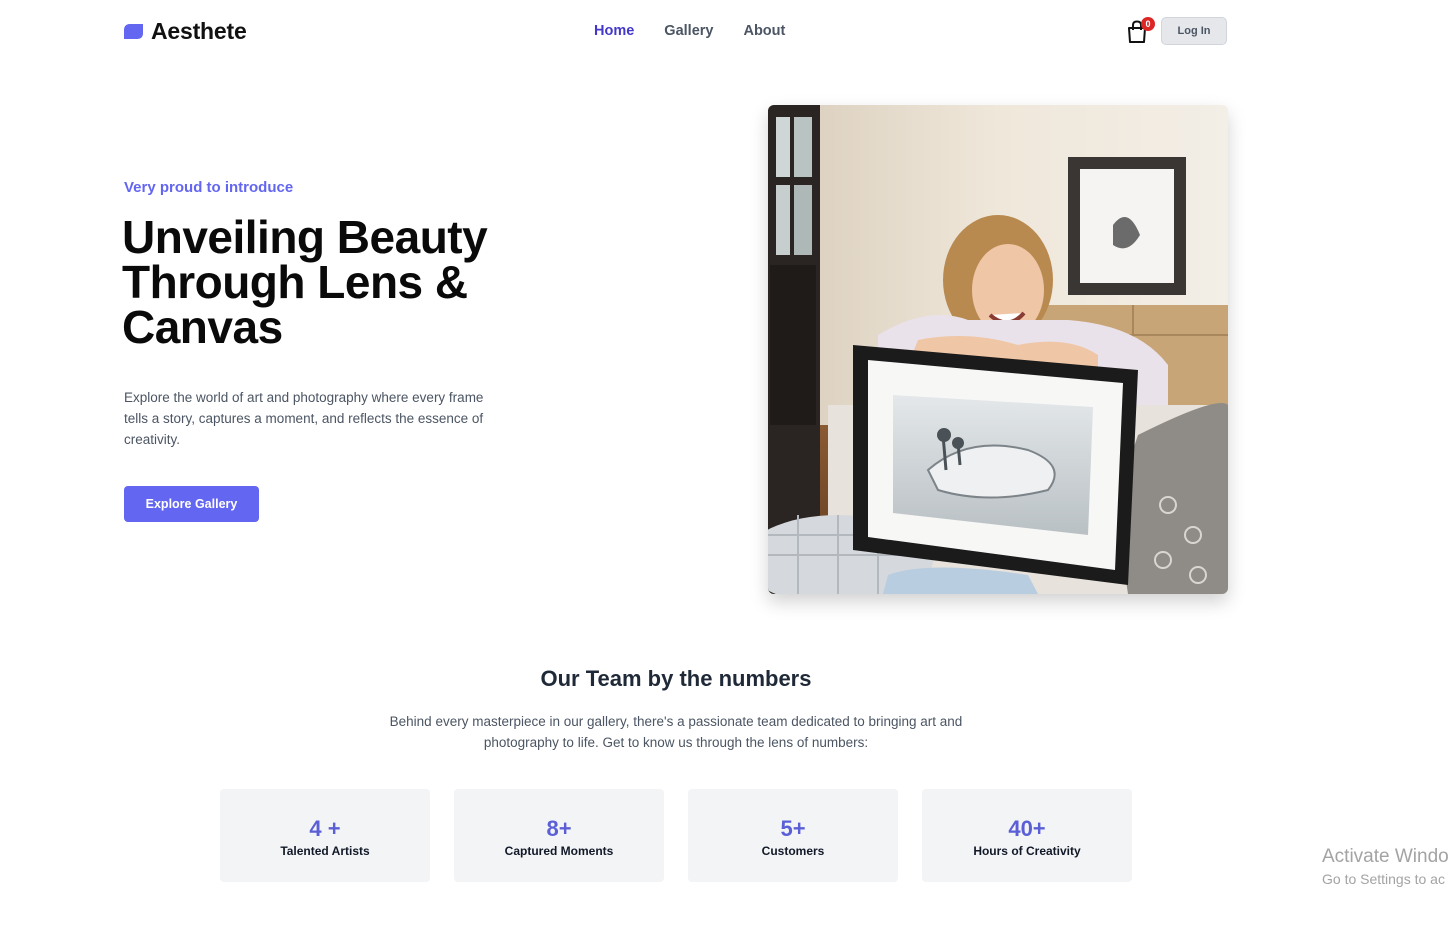 This screenshot has width=1452, height=932. I want to click on stat-card-customers: 5+ Customers, so click(793, 835).